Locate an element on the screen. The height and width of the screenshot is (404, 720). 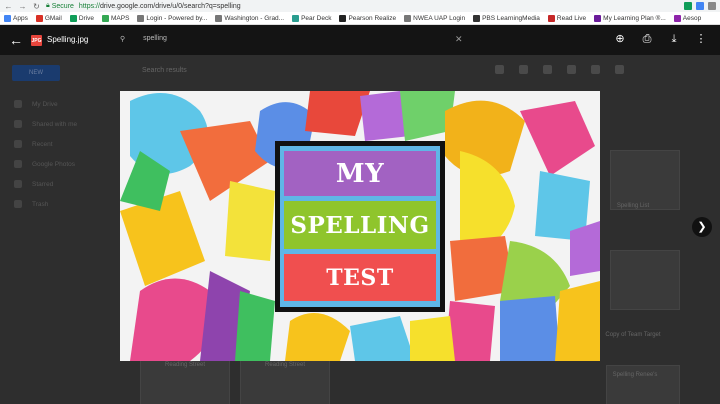
bookmark-item: NWEA UAP Login is located at coordinates (435, 18).